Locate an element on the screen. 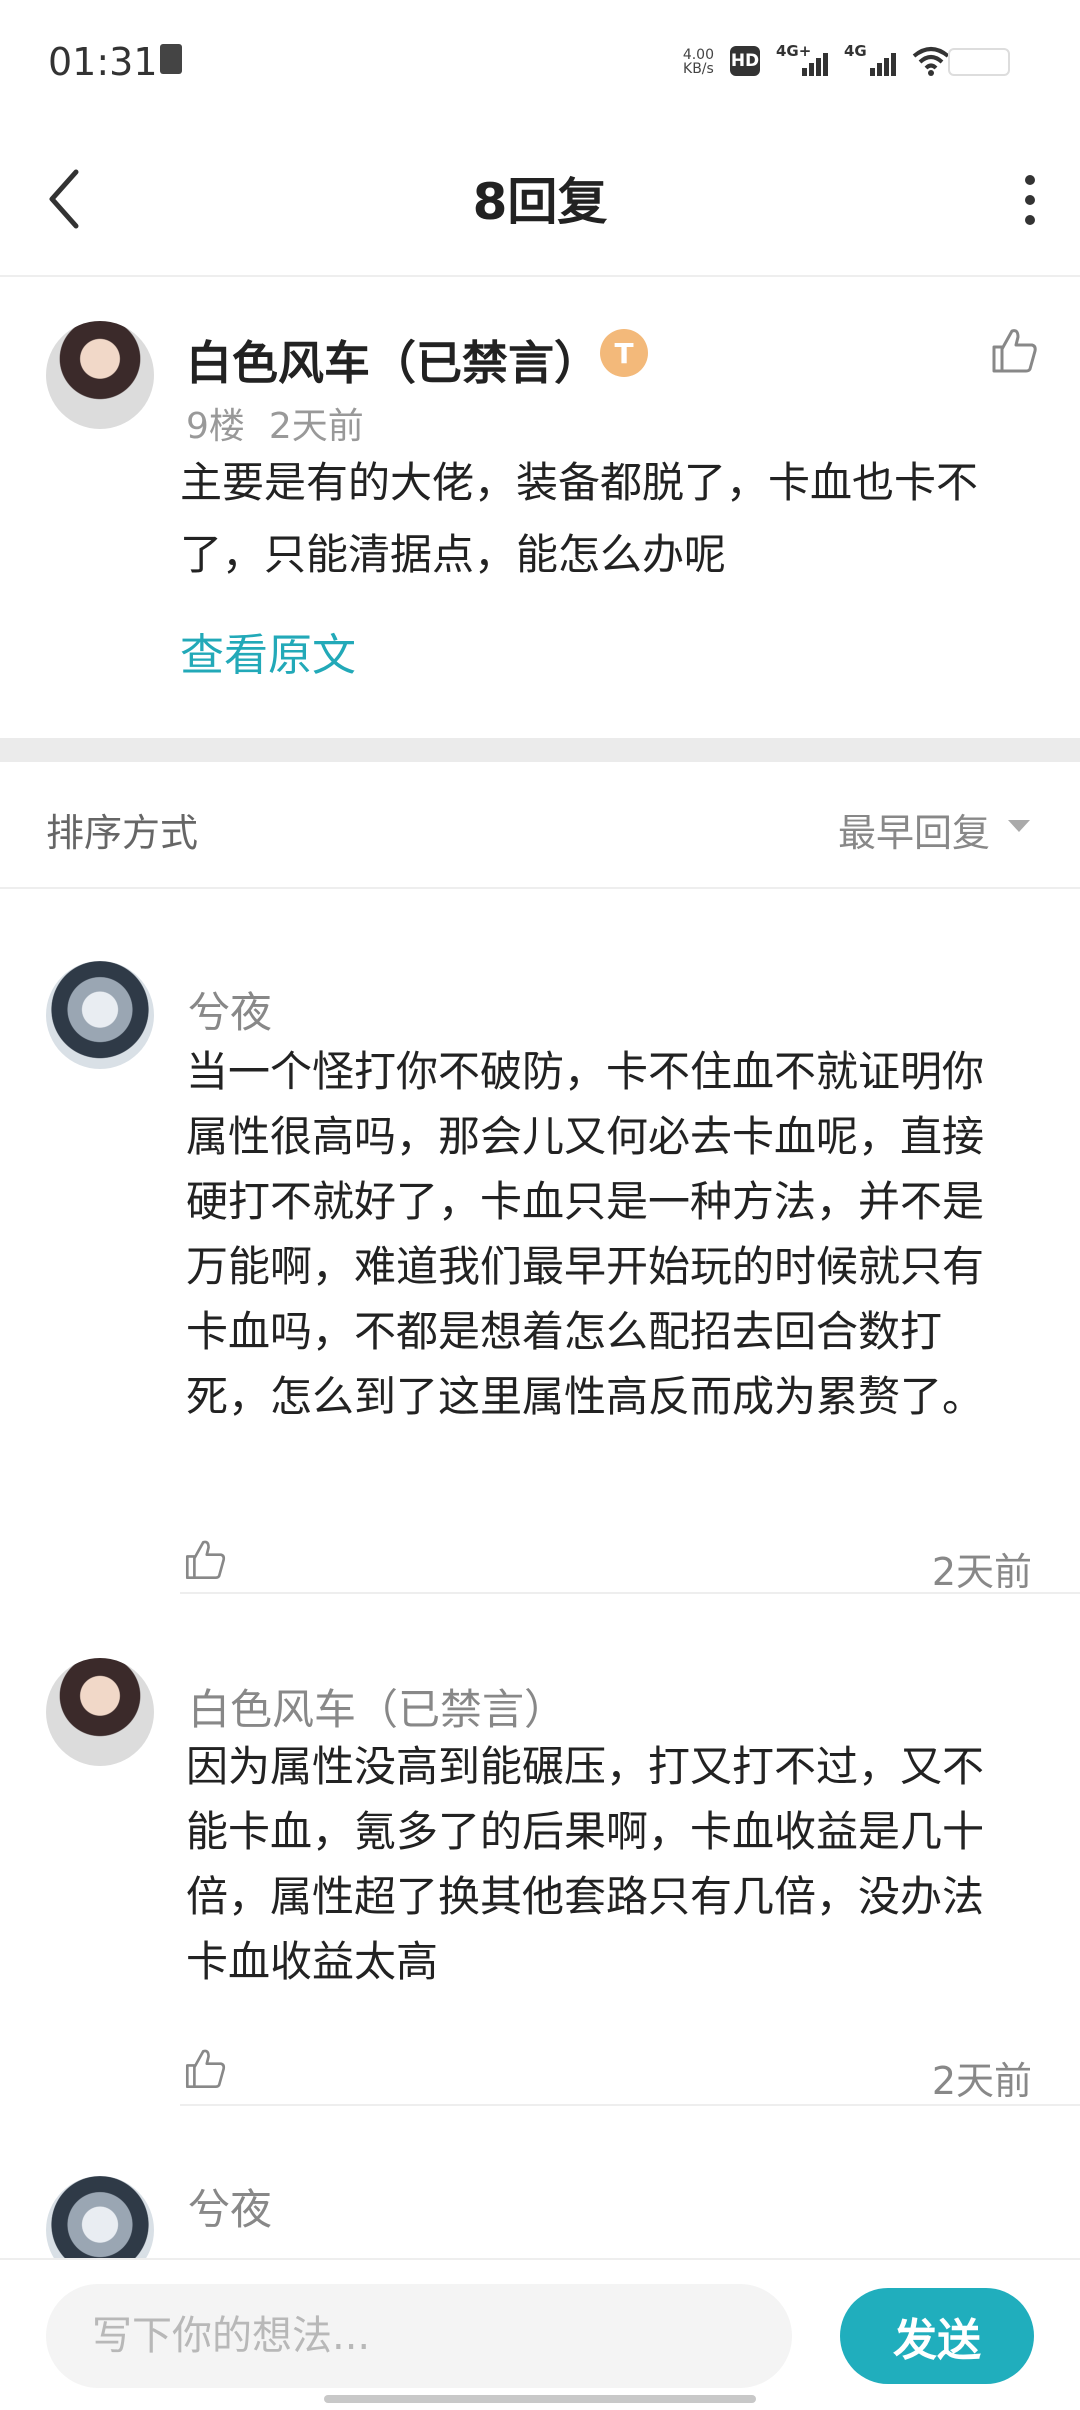 The width and height of the screenshot is (1080, 2410). comment-input is located at coordinates (419, 2336).